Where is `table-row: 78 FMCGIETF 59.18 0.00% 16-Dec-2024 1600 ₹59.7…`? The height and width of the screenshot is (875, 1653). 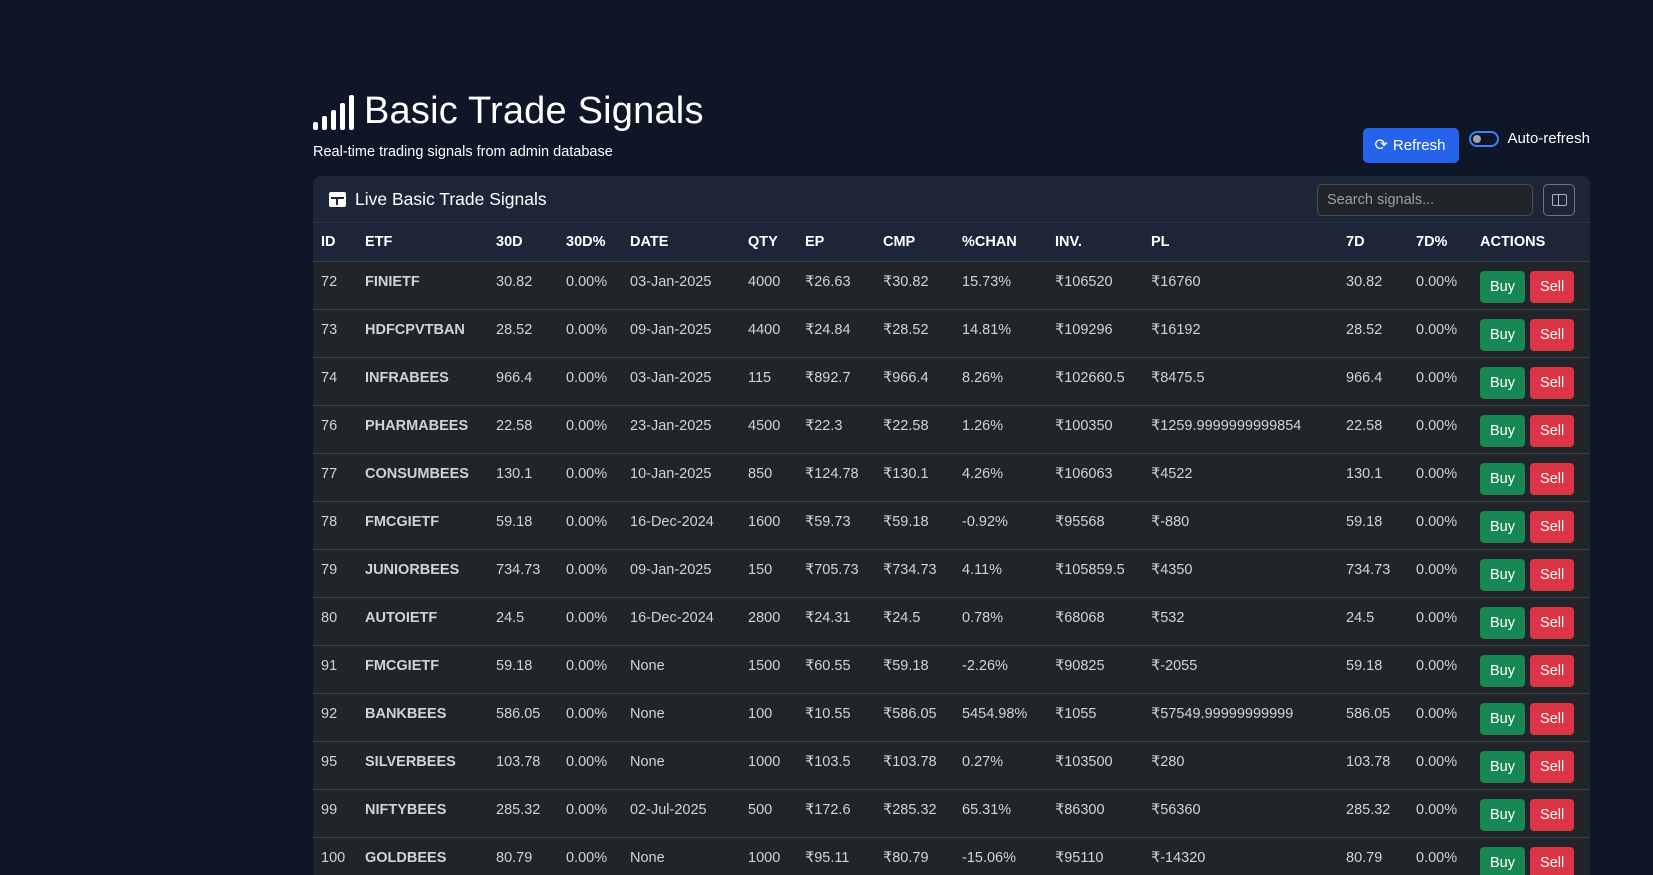 table-row: 78 FMCGIETF 59.18 0.00% 16-Dec-2024 1600 ₹59.7… is located at coordinates (951, 525).